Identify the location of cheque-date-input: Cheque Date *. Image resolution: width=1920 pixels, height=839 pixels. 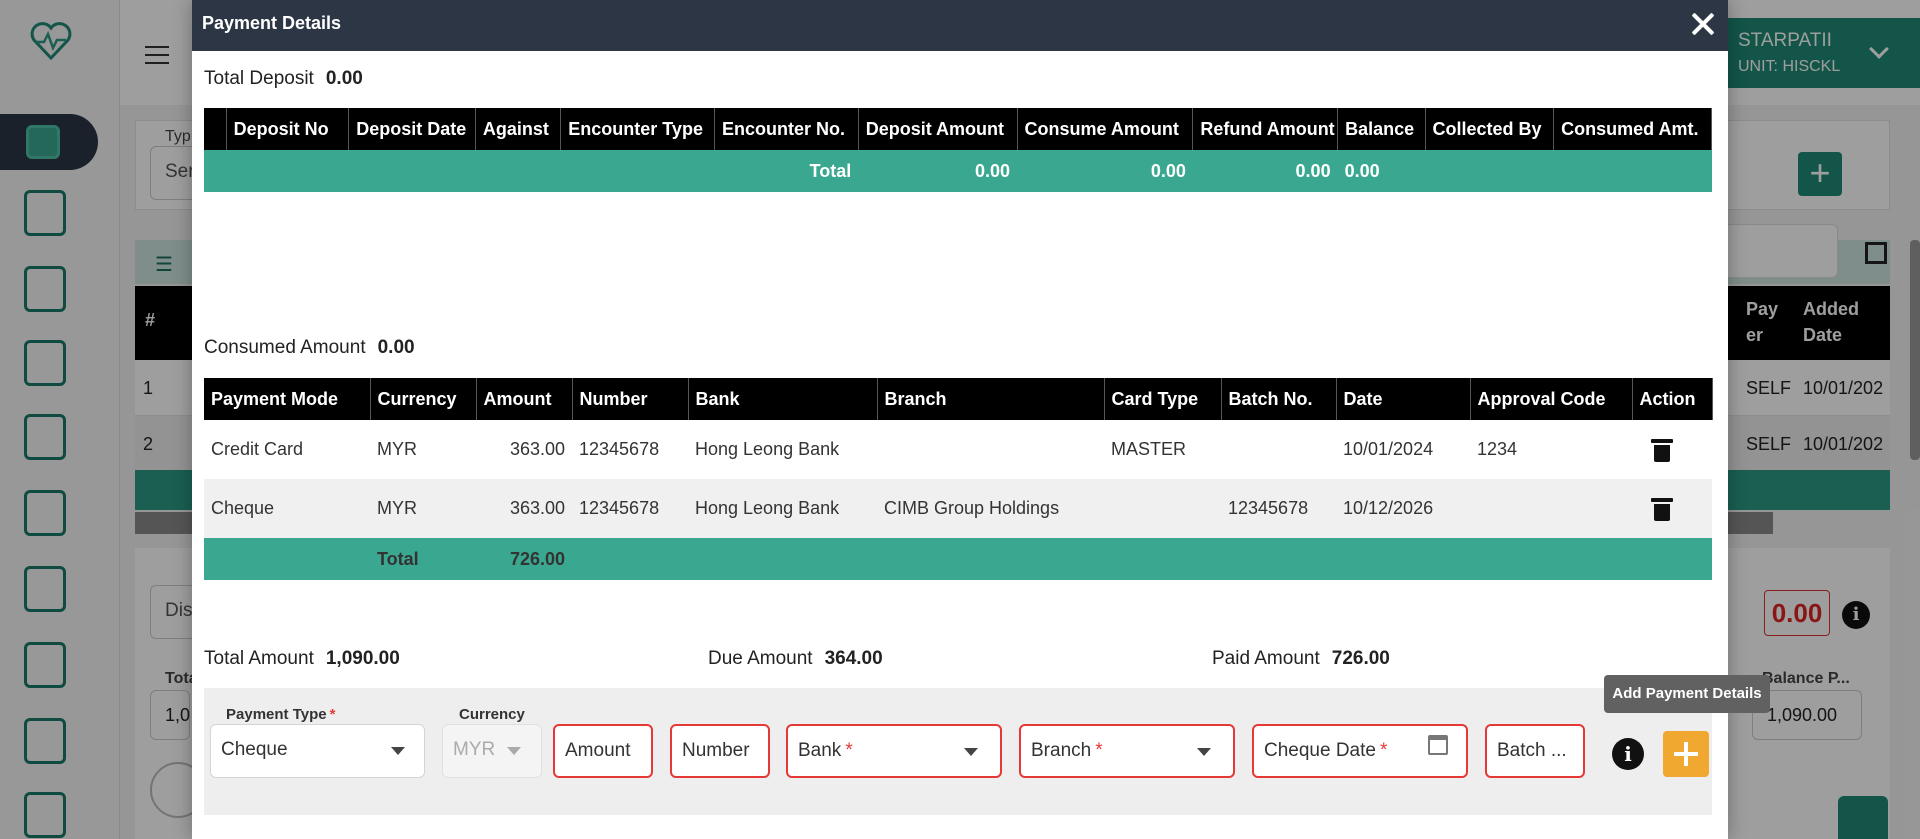
(1360, 751).